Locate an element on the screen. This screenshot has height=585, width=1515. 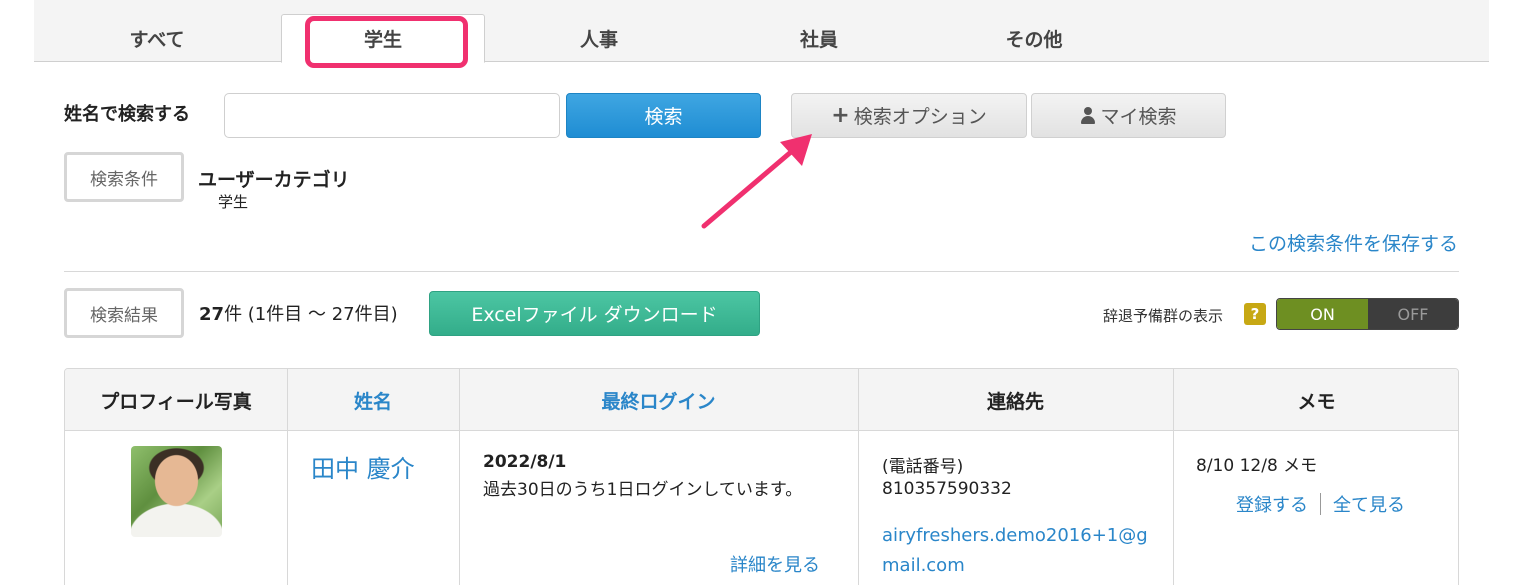
phone-number: 810357590332 is located at coordinates (947, 489).